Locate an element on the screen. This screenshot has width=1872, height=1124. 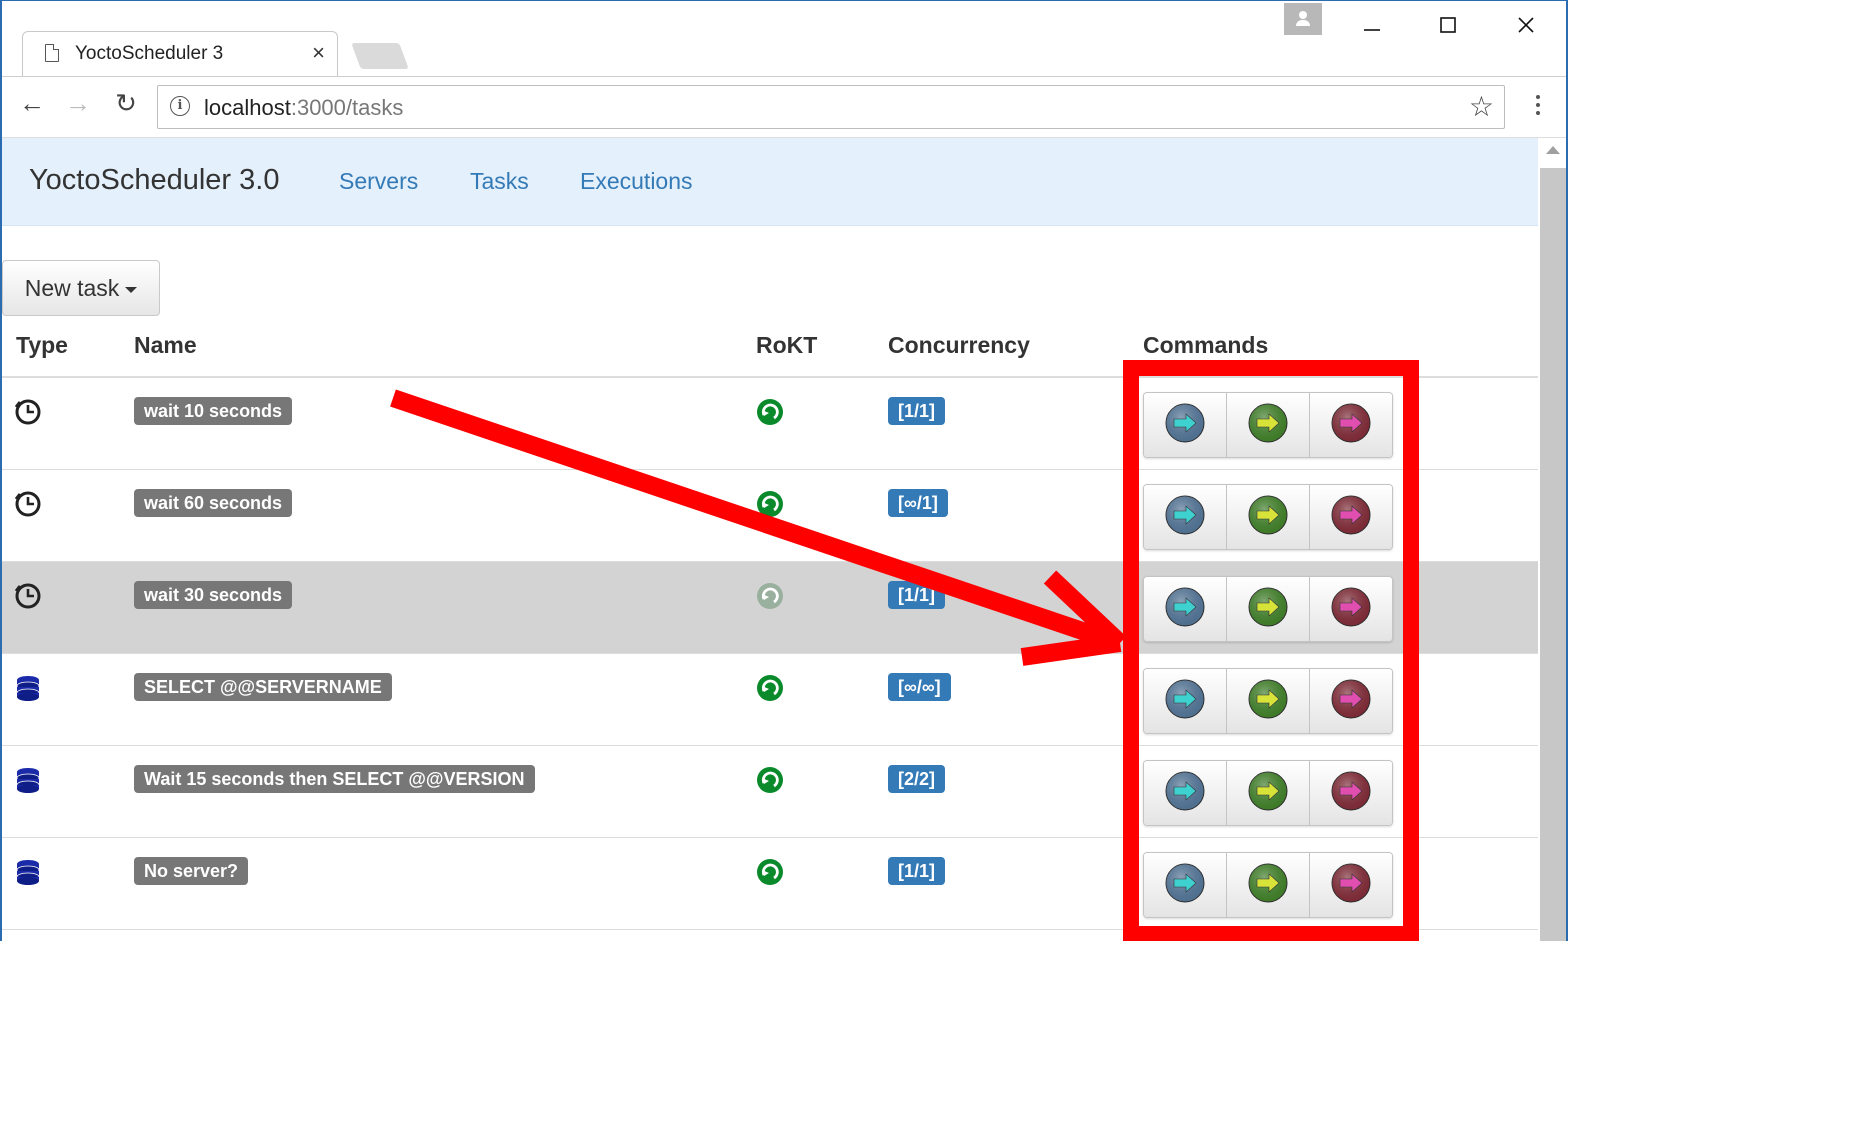
table-row: SELECT @@SERVERNAME [∞/∞] is located at coordinates (770, 700).